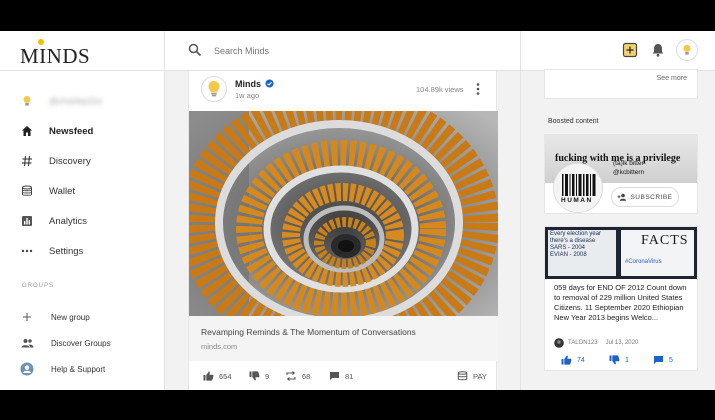  I want to click on media-comment-button: 5, so click(663, 360).